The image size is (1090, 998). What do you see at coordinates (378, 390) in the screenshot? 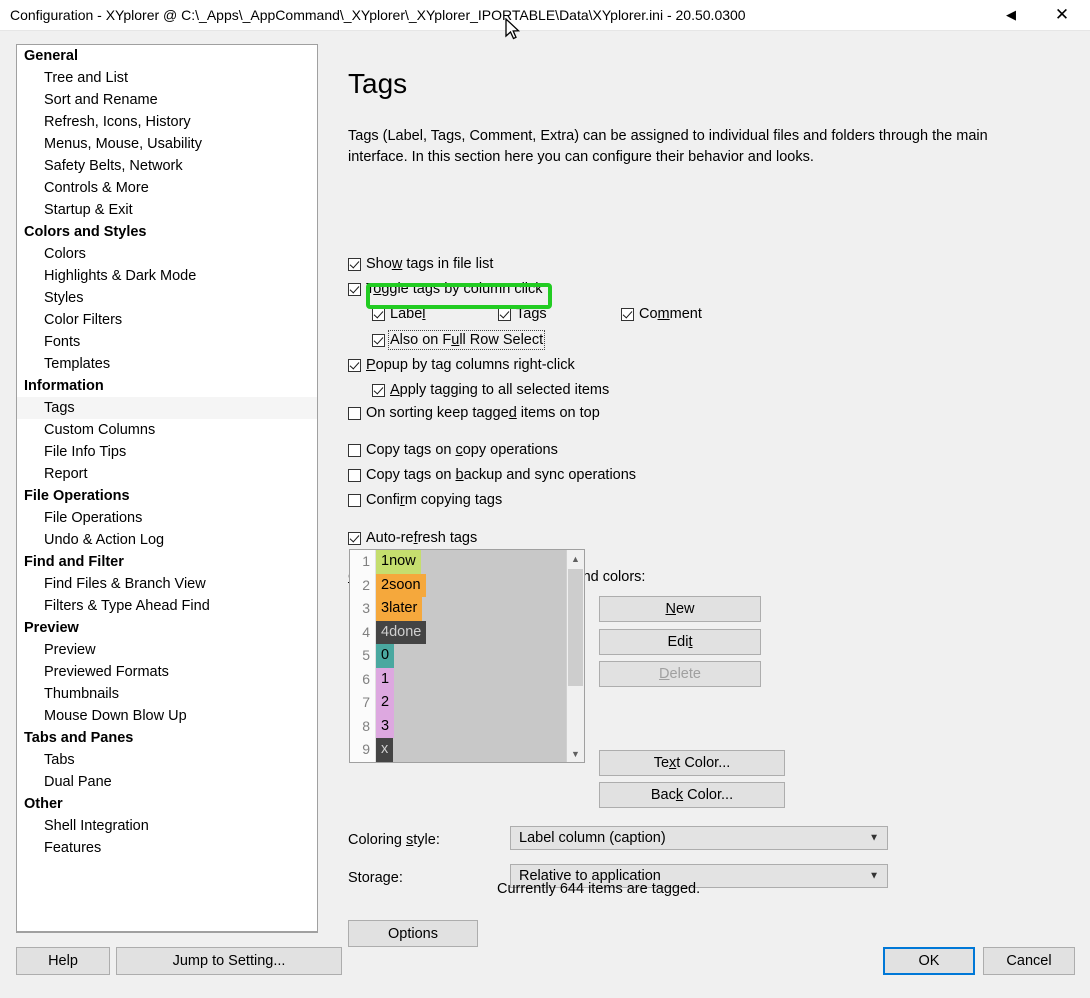
I see `checkbox-box-apply-tagging` at bounding box center [378, 390].